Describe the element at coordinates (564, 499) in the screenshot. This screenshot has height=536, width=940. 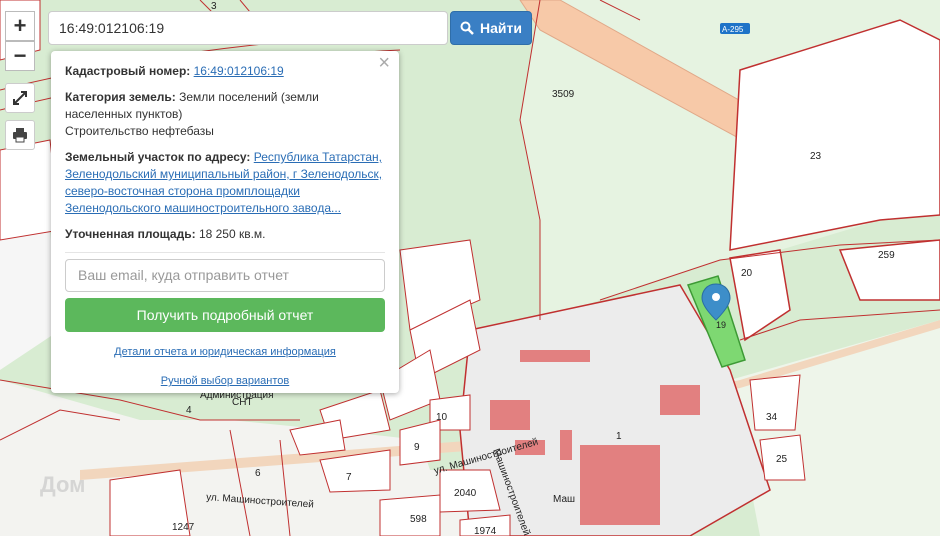
I see `map-label-mash: Маш` at that location.